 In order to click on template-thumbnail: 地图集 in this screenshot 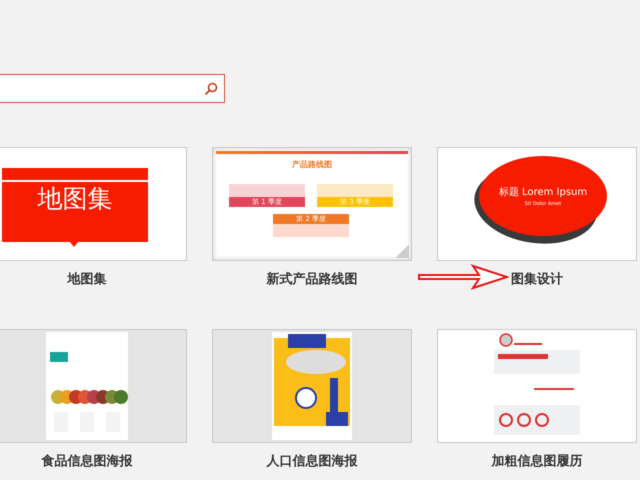, I will do `click(93, 204)`.